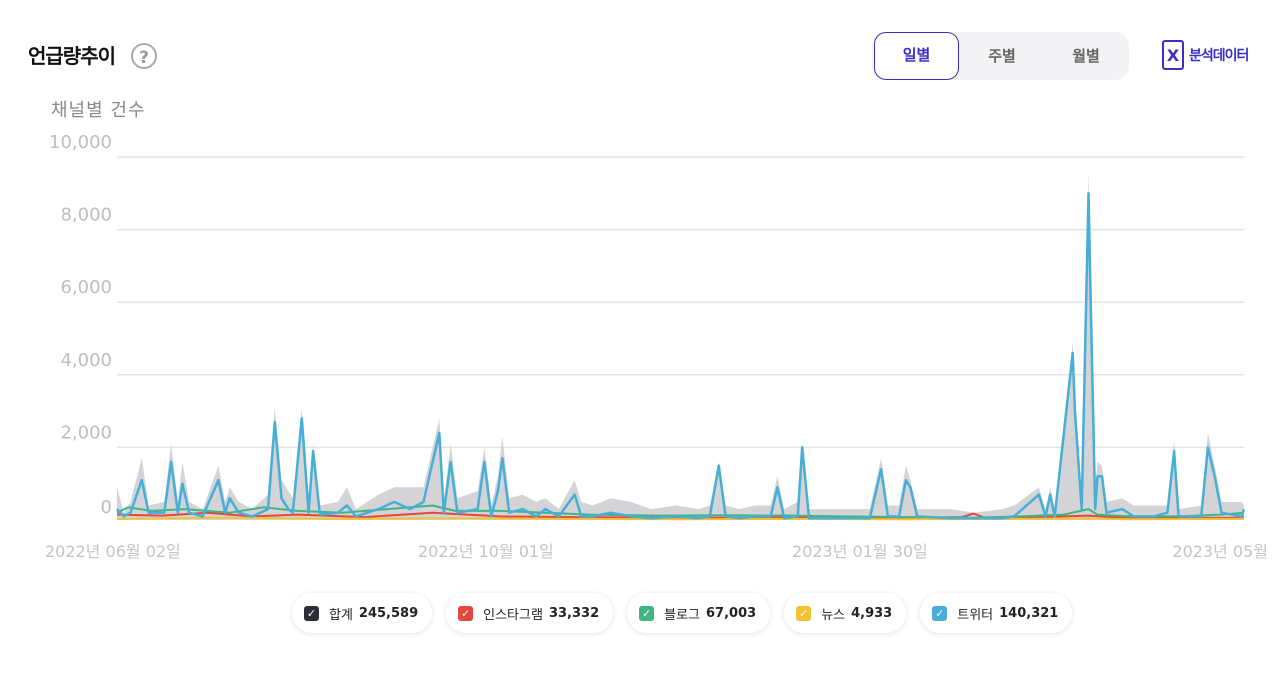  I want to click on legend-name: 인스타그램, so click(513, 615).